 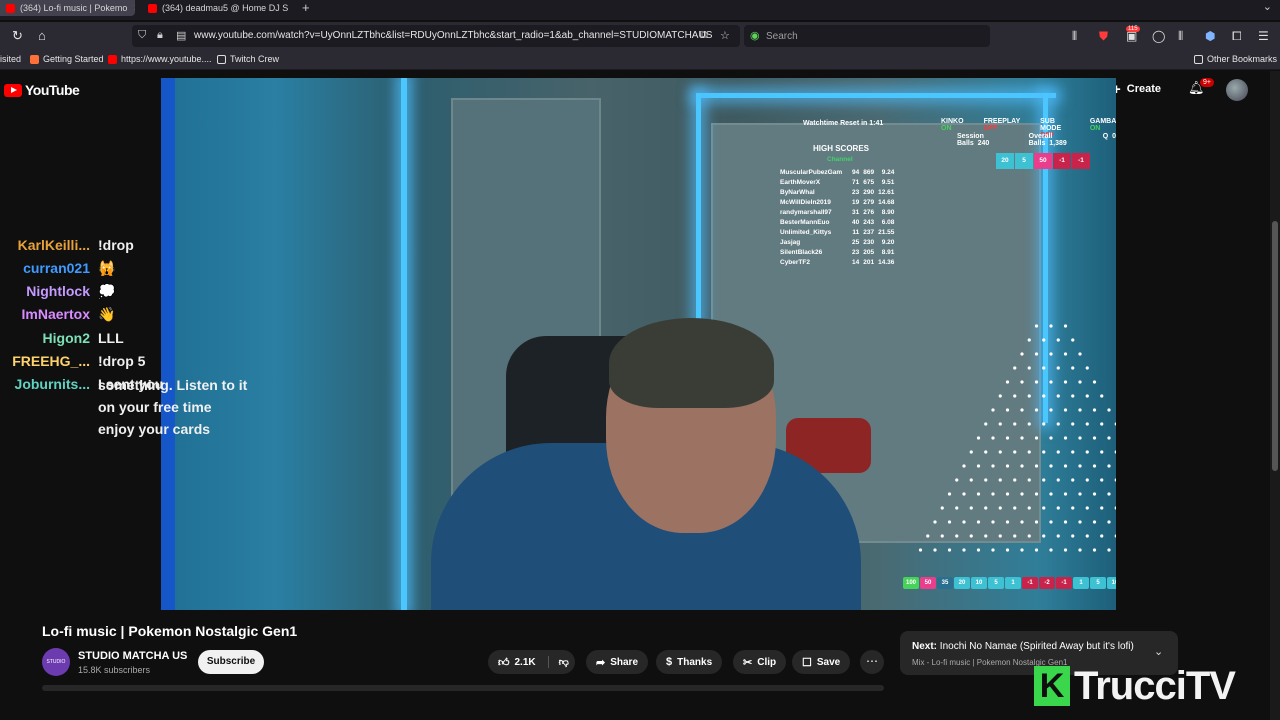 What do you see at coordinates (689, 662) in the screenshot?
I see `thanks-button: $ Thanks` at bounding box center [689, 662].